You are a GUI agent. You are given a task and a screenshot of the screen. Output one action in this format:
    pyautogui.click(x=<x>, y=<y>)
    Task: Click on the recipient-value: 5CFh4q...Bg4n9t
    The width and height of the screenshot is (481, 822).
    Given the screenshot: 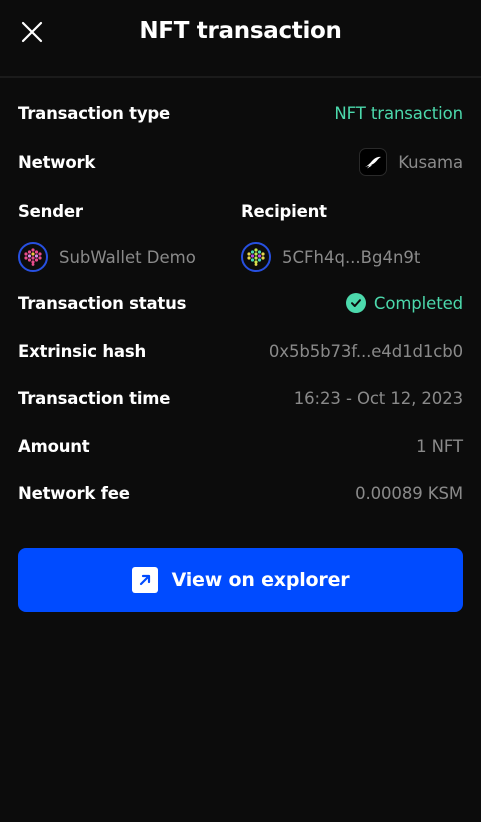 What is the action you would take?
    pyautogui.click(x=351, y=257)
    